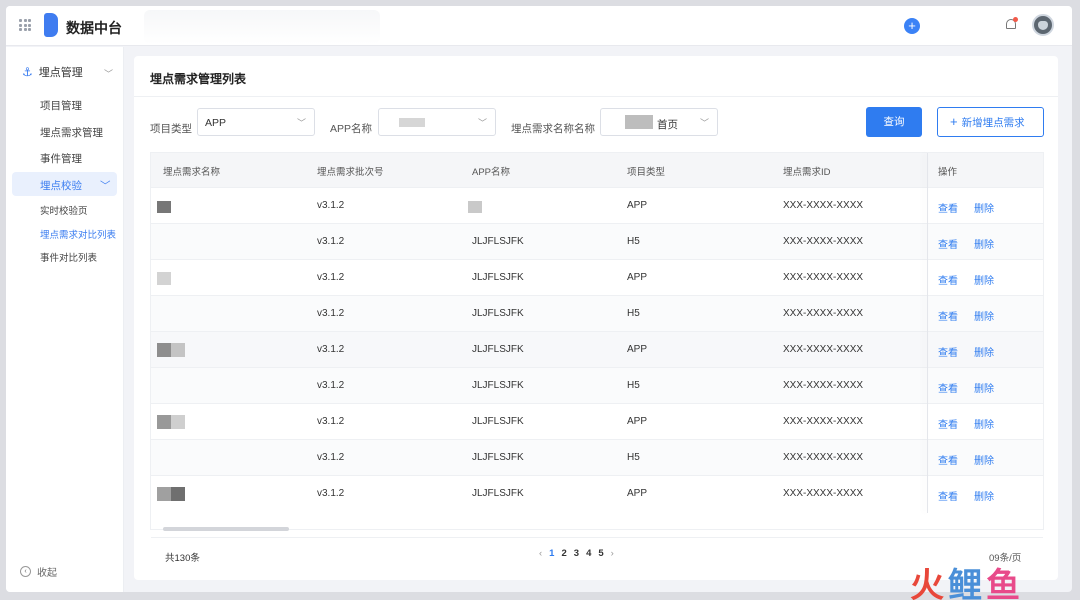 The width and height of the screenshot is (1080, 600). Describe the element at coordinates (226, 529) in the screenshot. I see `horizontal-scrollbar` at that location.